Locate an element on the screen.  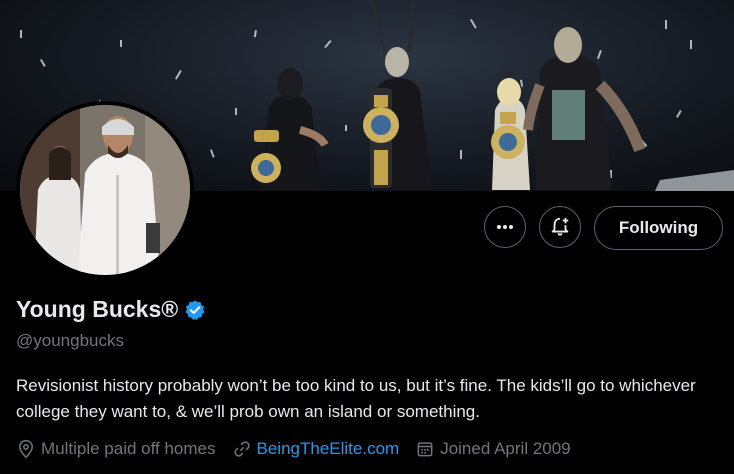
location-item: Multiple paid off homes is located at coordinates (116, 449).